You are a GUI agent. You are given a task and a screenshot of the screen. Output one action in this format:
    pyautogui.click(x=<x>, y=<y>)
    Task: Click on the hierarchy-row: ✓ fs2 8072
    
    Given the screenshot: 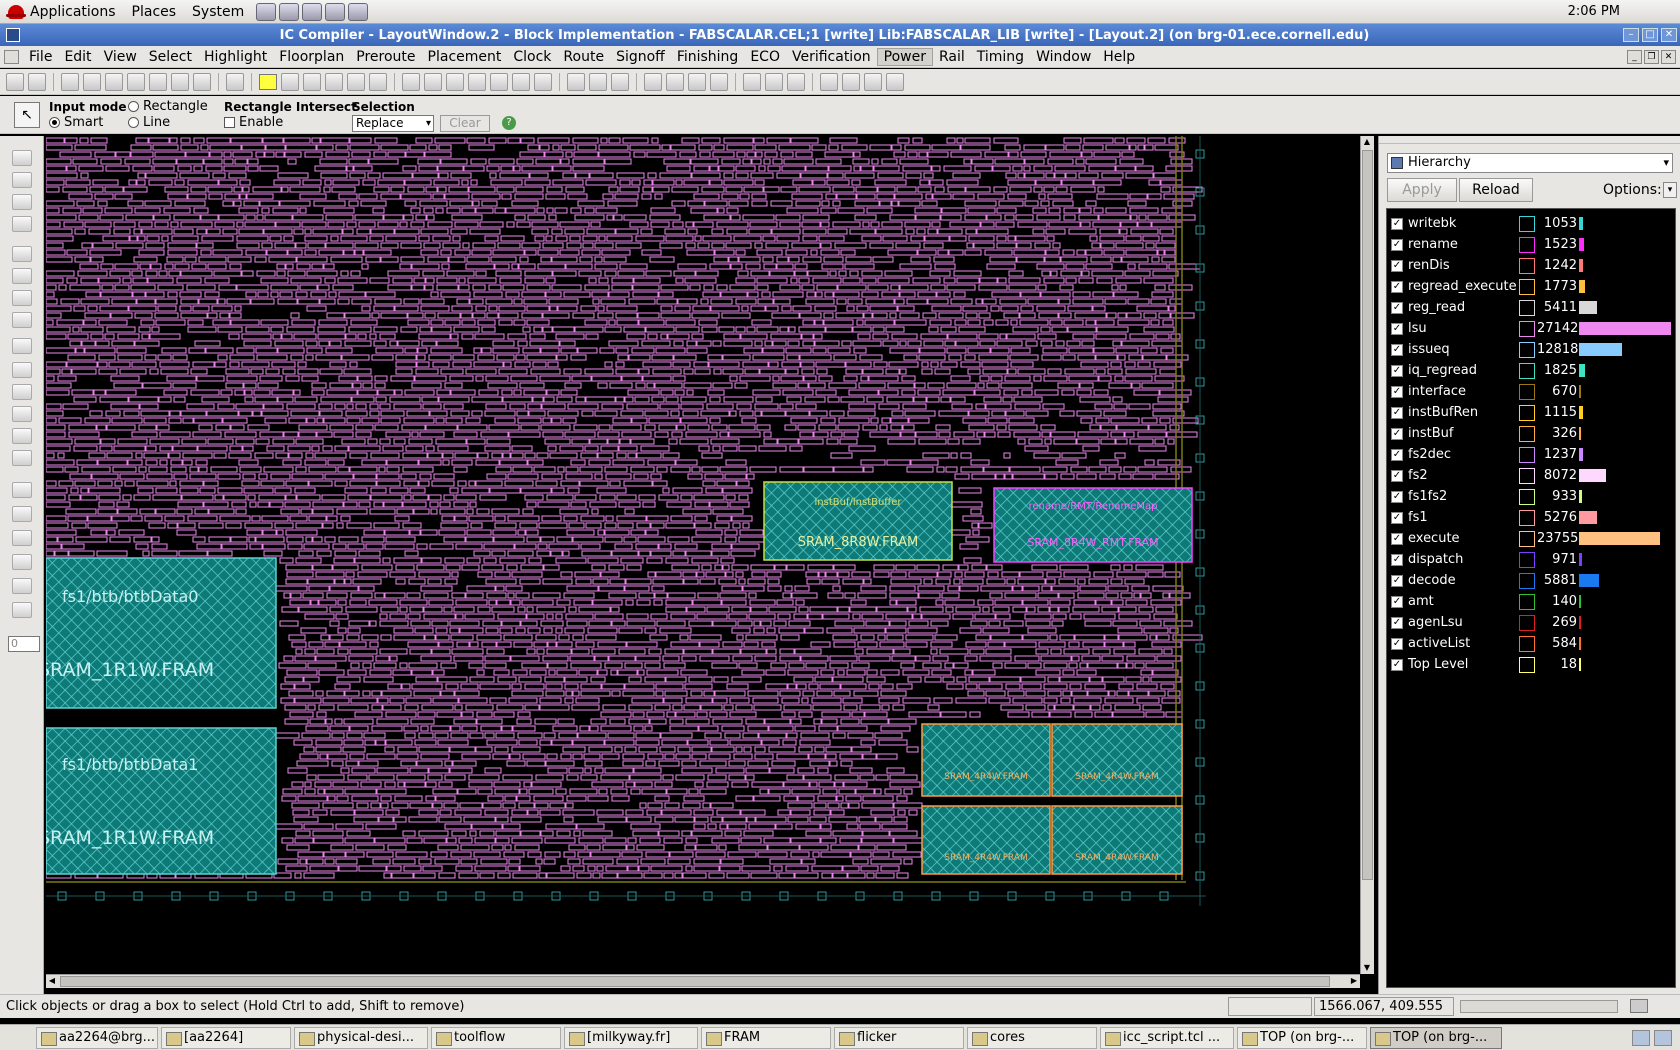 What is the action you would take?
    pyautogui.click(x=1532, y=475)
    